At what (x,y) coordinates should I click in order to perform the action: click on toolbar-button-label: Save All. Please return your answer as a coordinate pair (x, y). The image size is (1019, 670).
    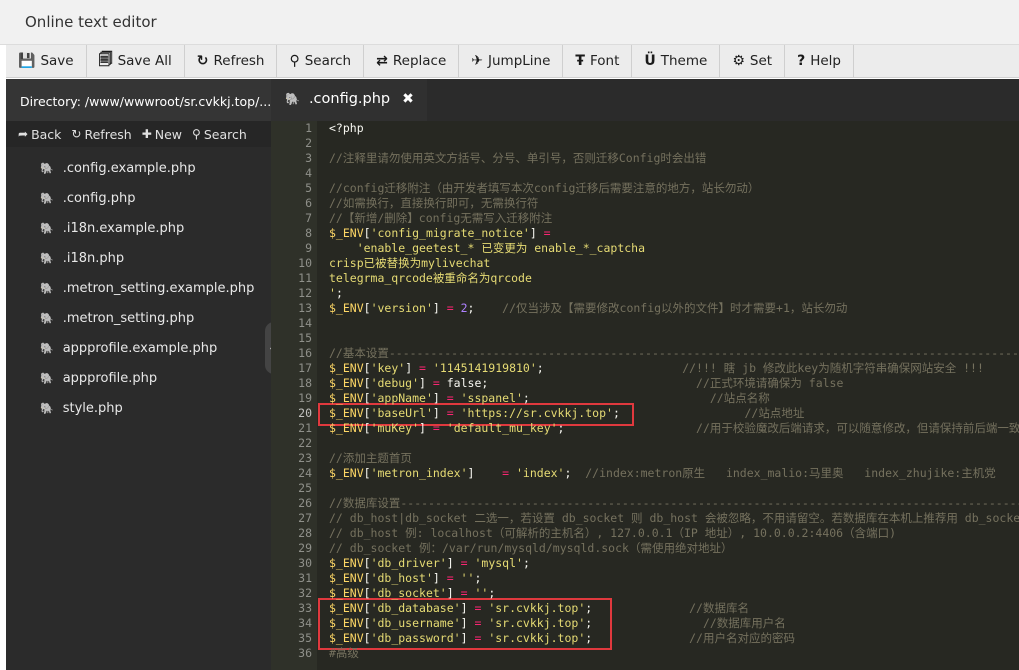
    Looking at the image, I should click on (144, 61).